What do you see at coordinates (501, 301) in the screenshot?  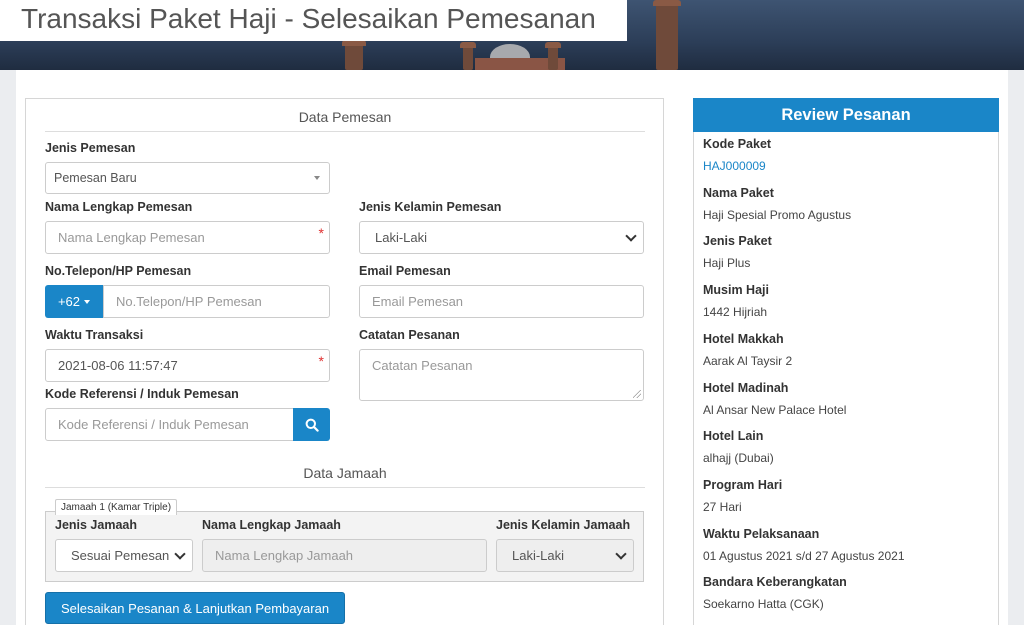 I see `email-input: Email Pemesan` at bounding box center [501, 301].